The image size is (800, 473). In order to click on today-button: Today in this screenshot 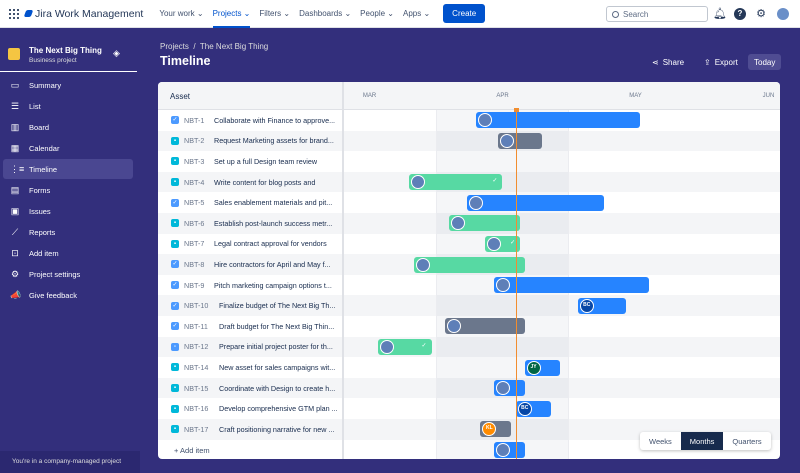, I will do `click(765, 62)`.